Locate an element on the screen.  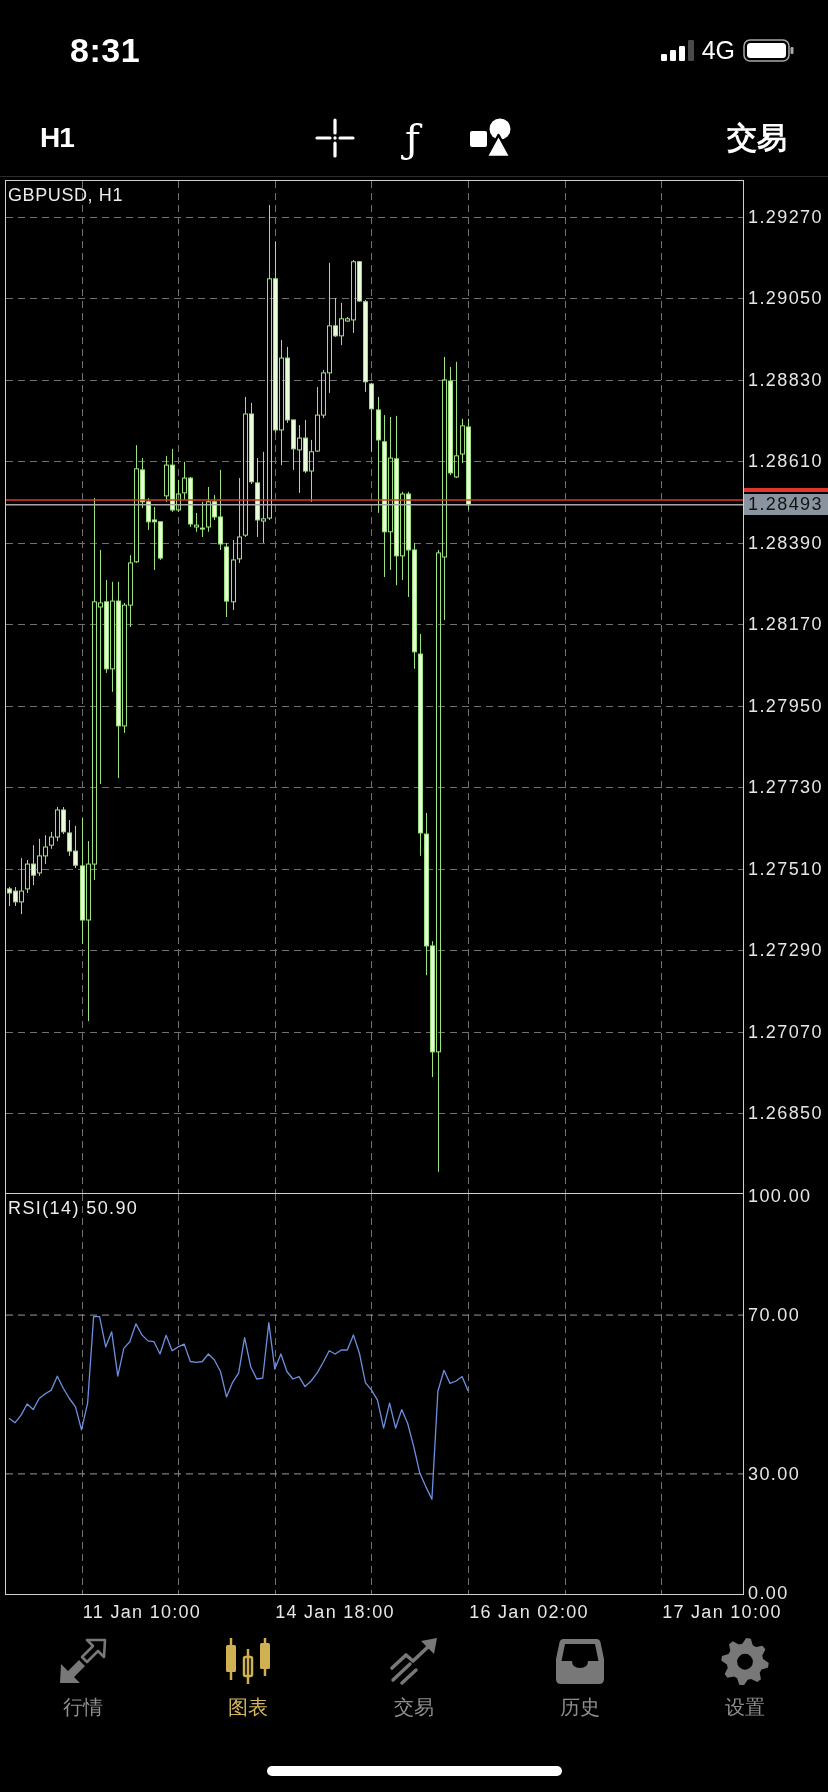
chart-title: GBPUSD, H1 is located at coordinates (66, 195).